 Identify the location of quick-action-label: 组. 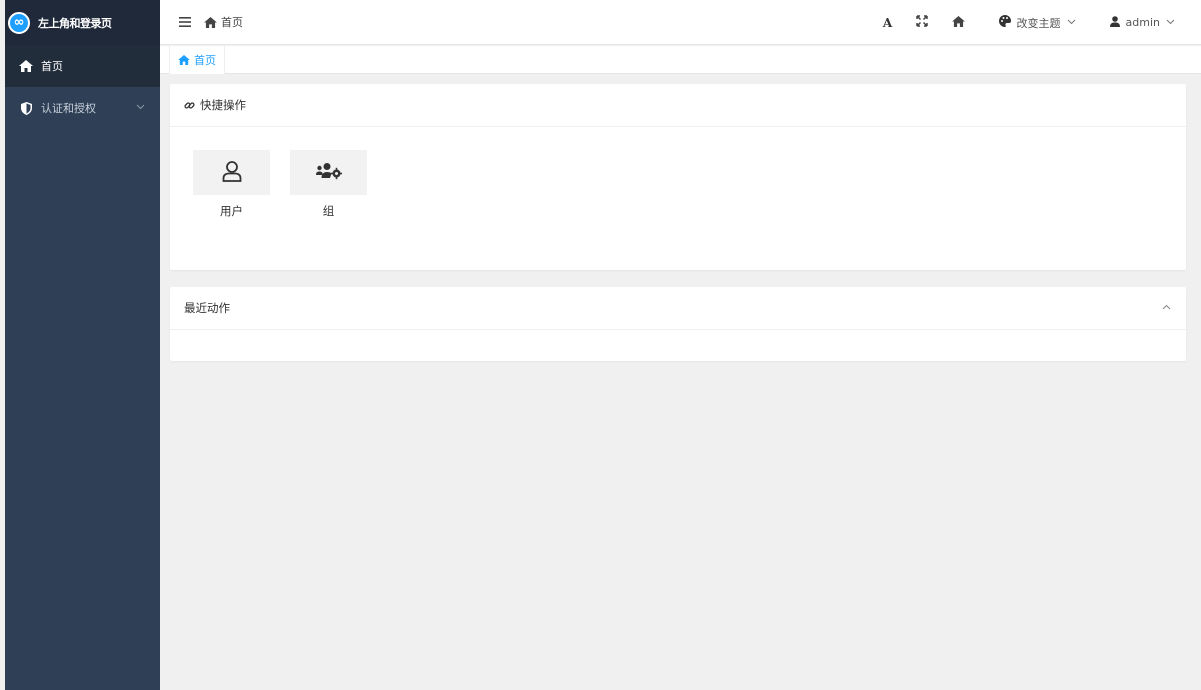
(328, 211).